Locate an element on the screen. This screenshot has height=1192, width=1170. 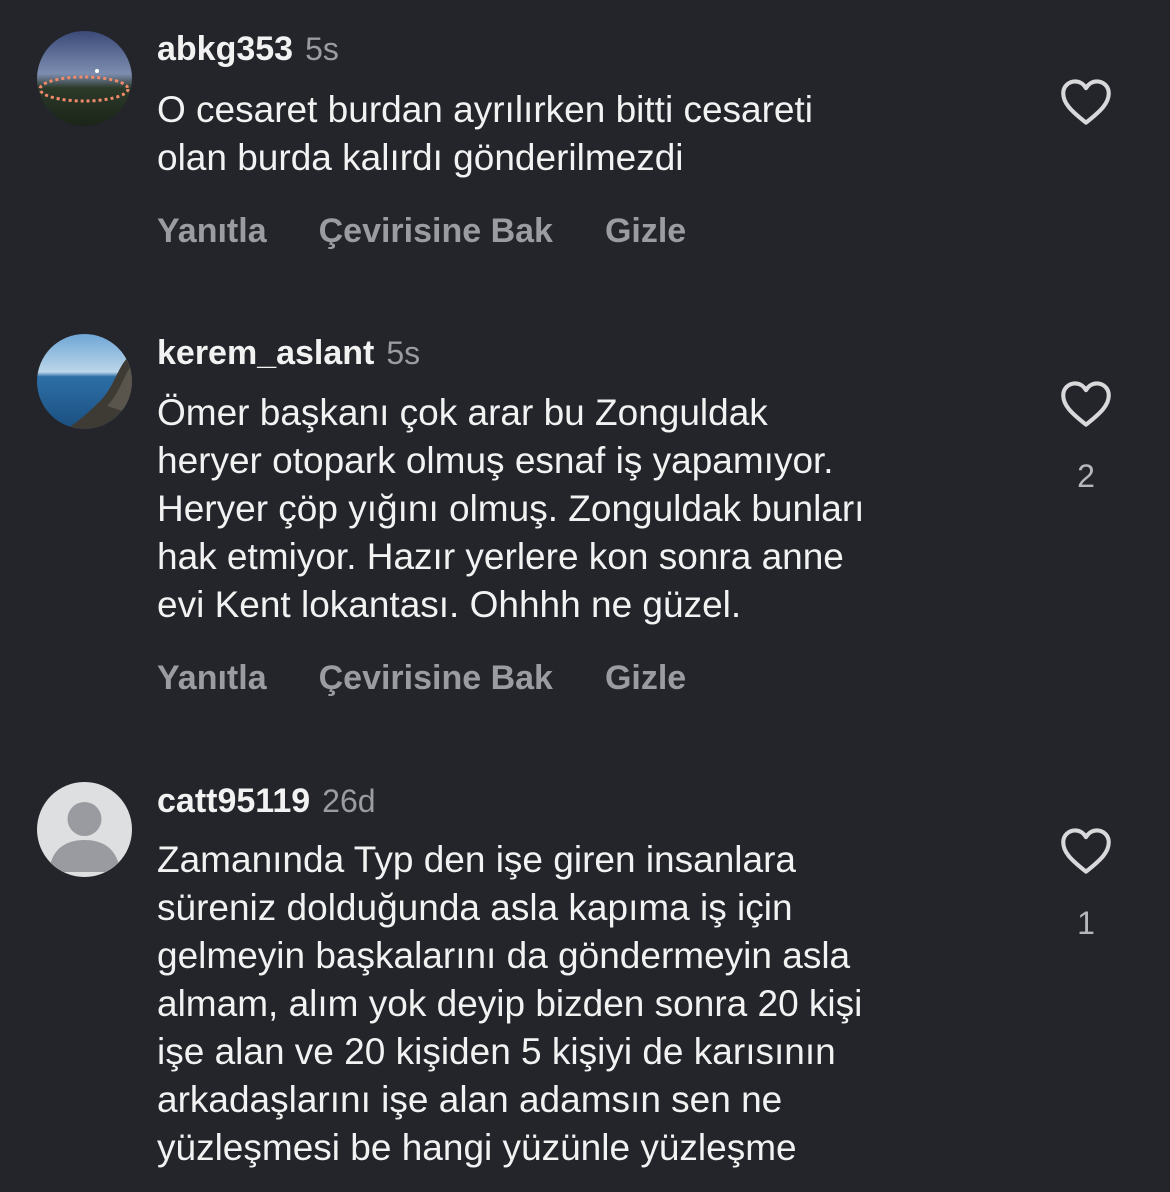
comment-line: heryer otopark olmuş esnaf iş yapamıyor. is located at coordinates (495, 460).